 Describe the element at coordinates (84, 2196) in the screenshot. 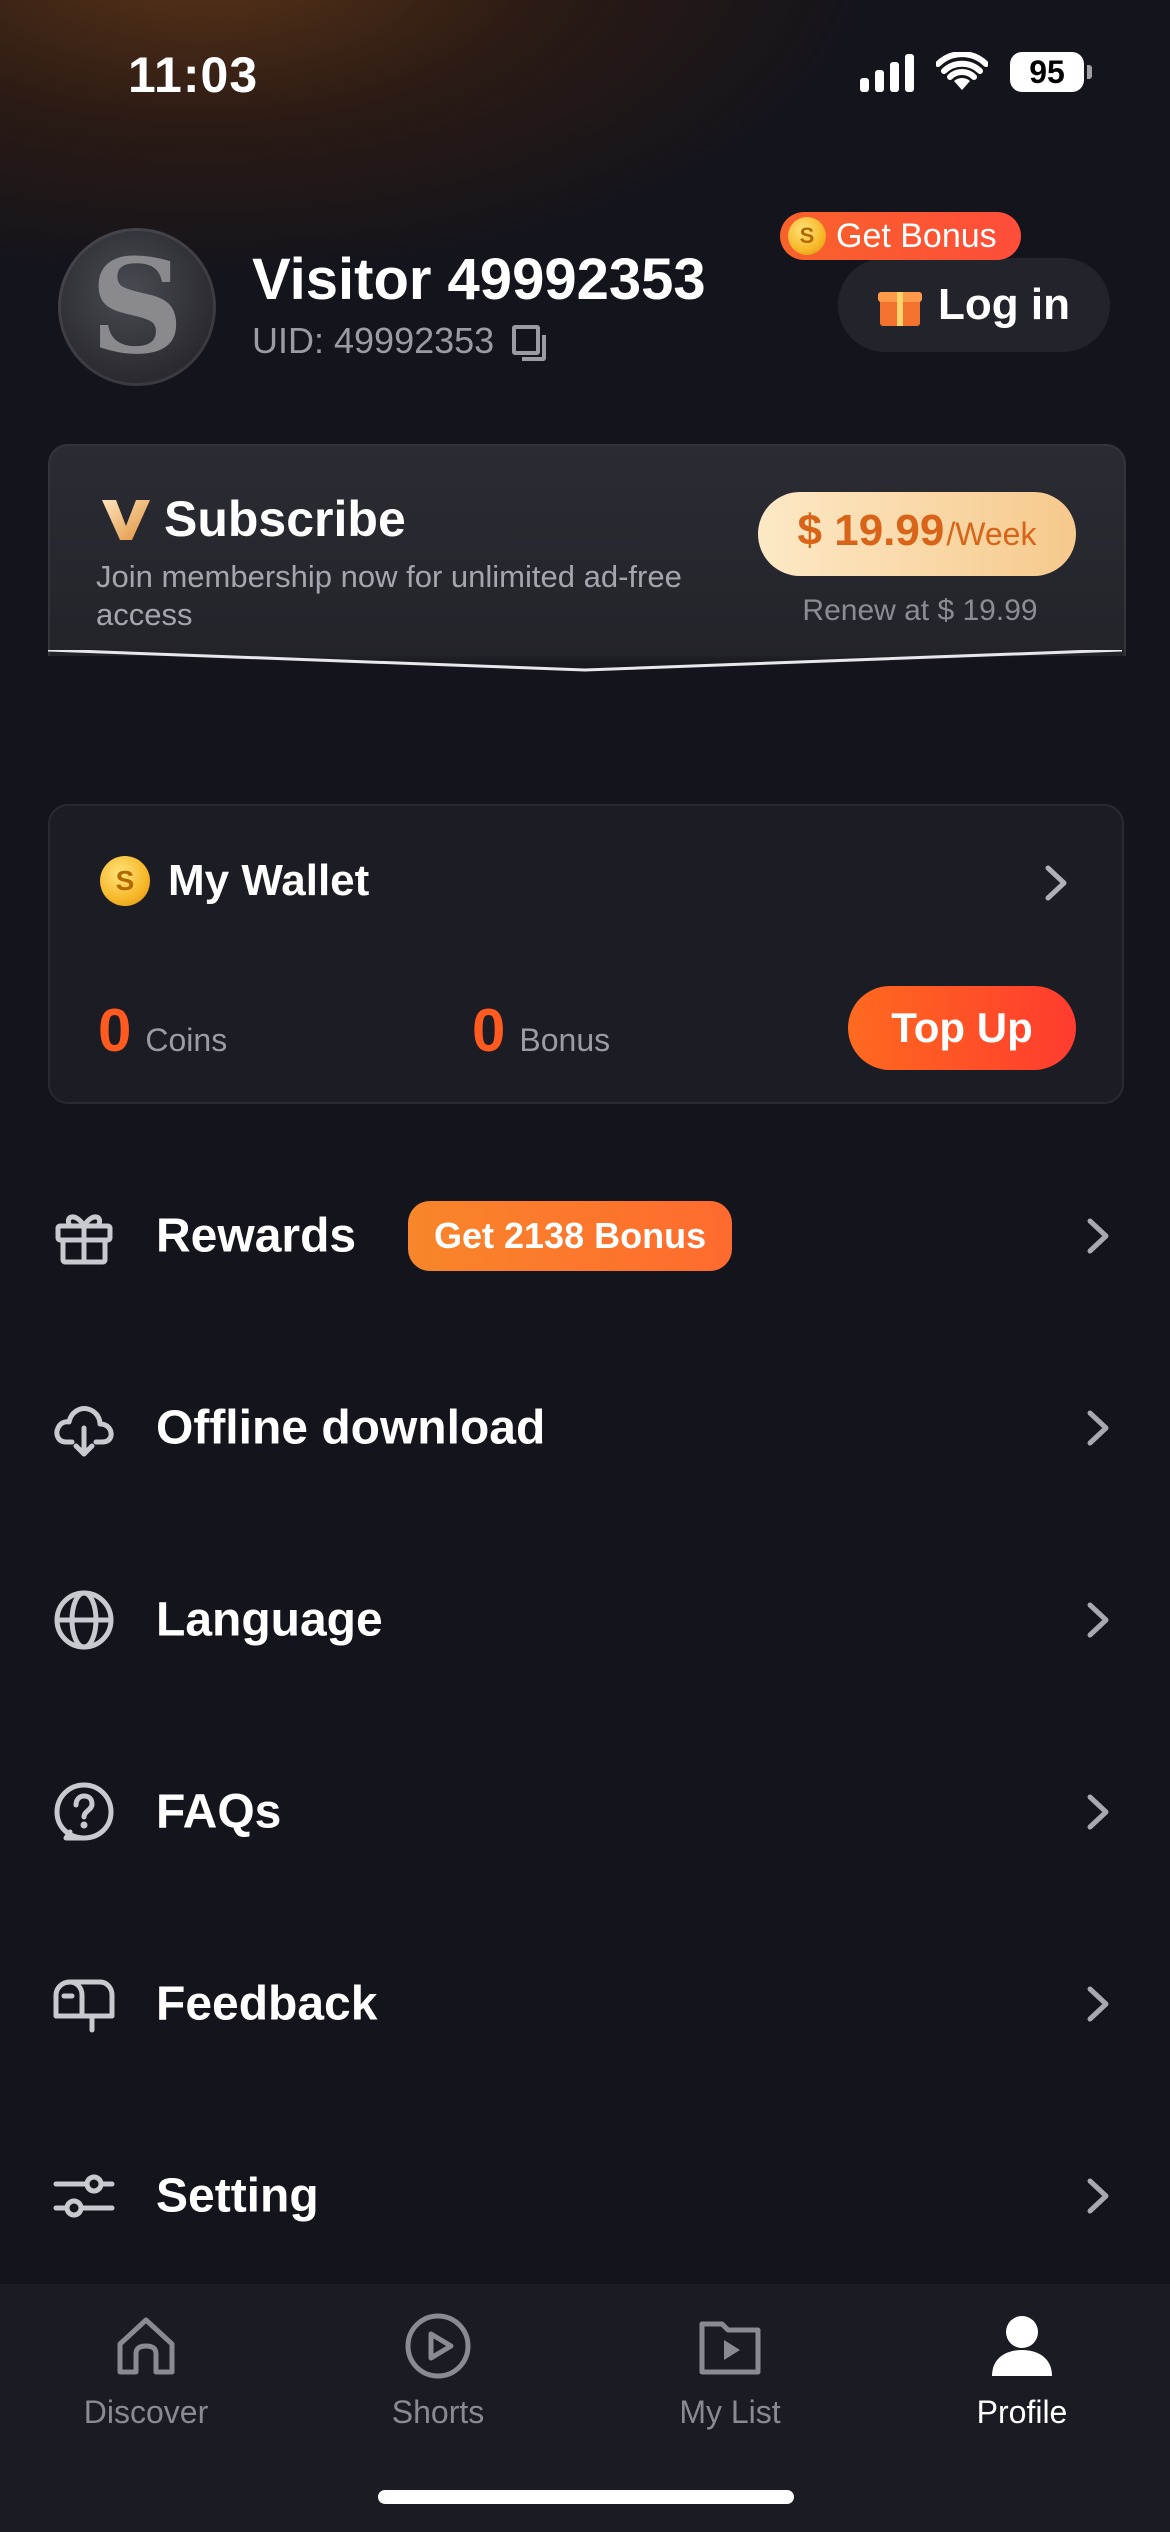

I see `sliders-icon` at that location.